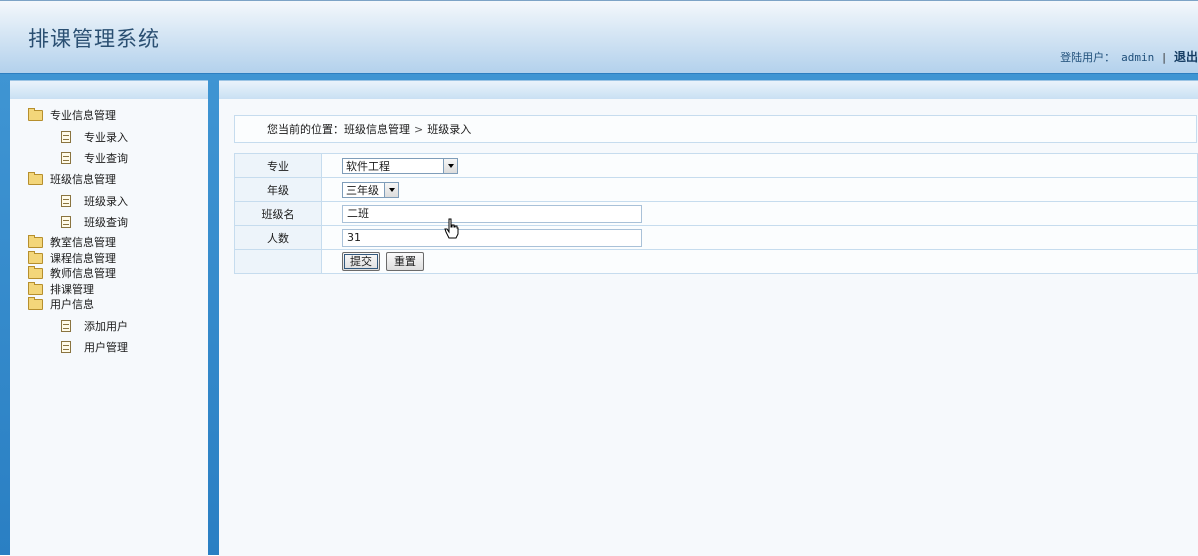 Image resolution: width=1198 pixels, height=556 pixels. What do you see at coordinates (94, 39) in the screenshot?
I see `app-title: 排课管理系统` at bounding box center [94, 39].